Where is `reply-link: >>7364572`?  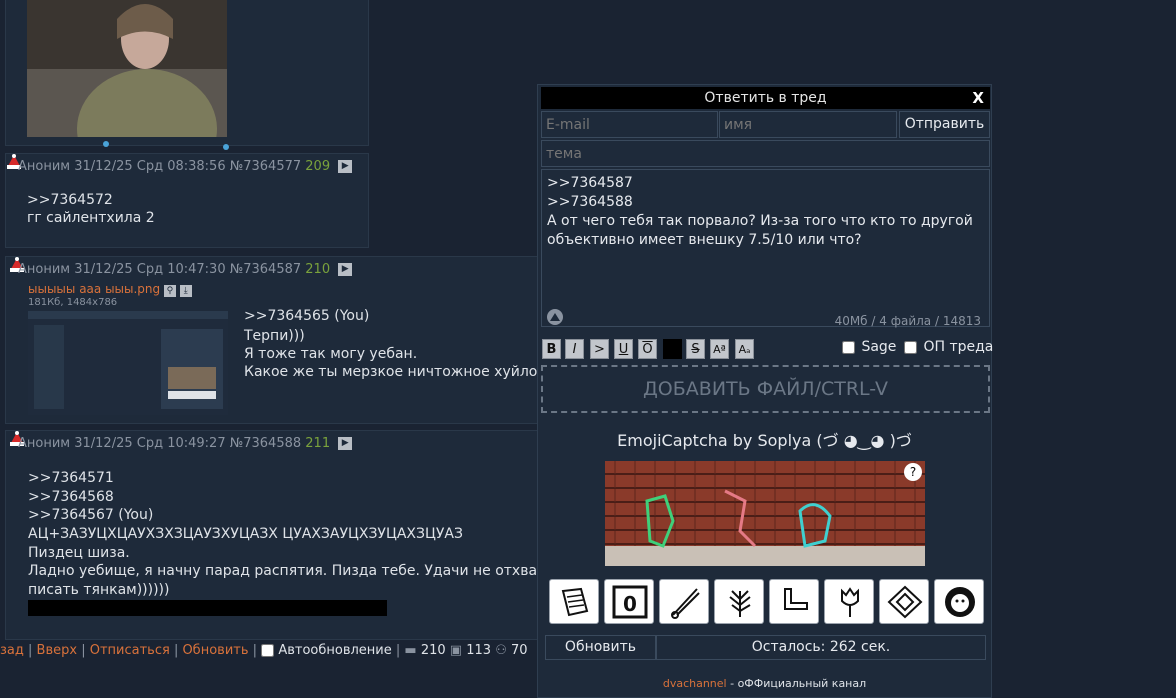 reply-link: >>7364572 is located at coordinates (70, 200).